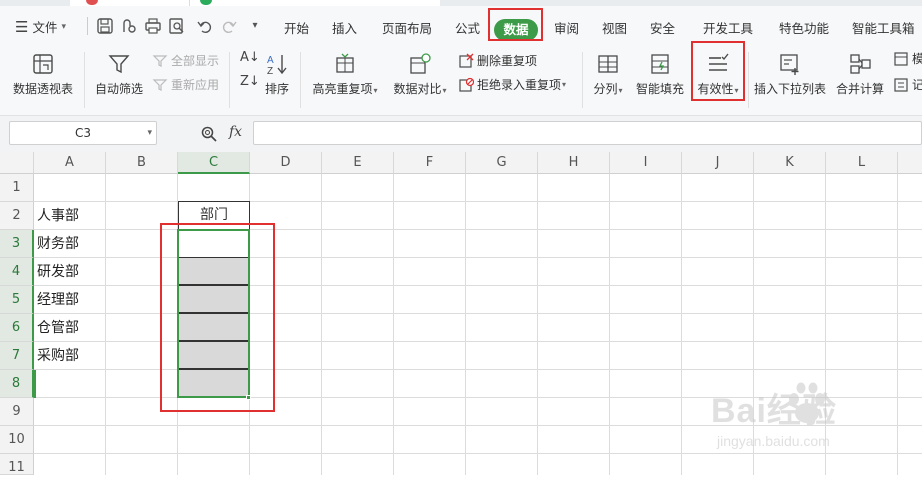 Image resolution: width=922 pixels, height=482 pixels. I want to click on sort-descending-icon: Z↓, so click(250, 81).